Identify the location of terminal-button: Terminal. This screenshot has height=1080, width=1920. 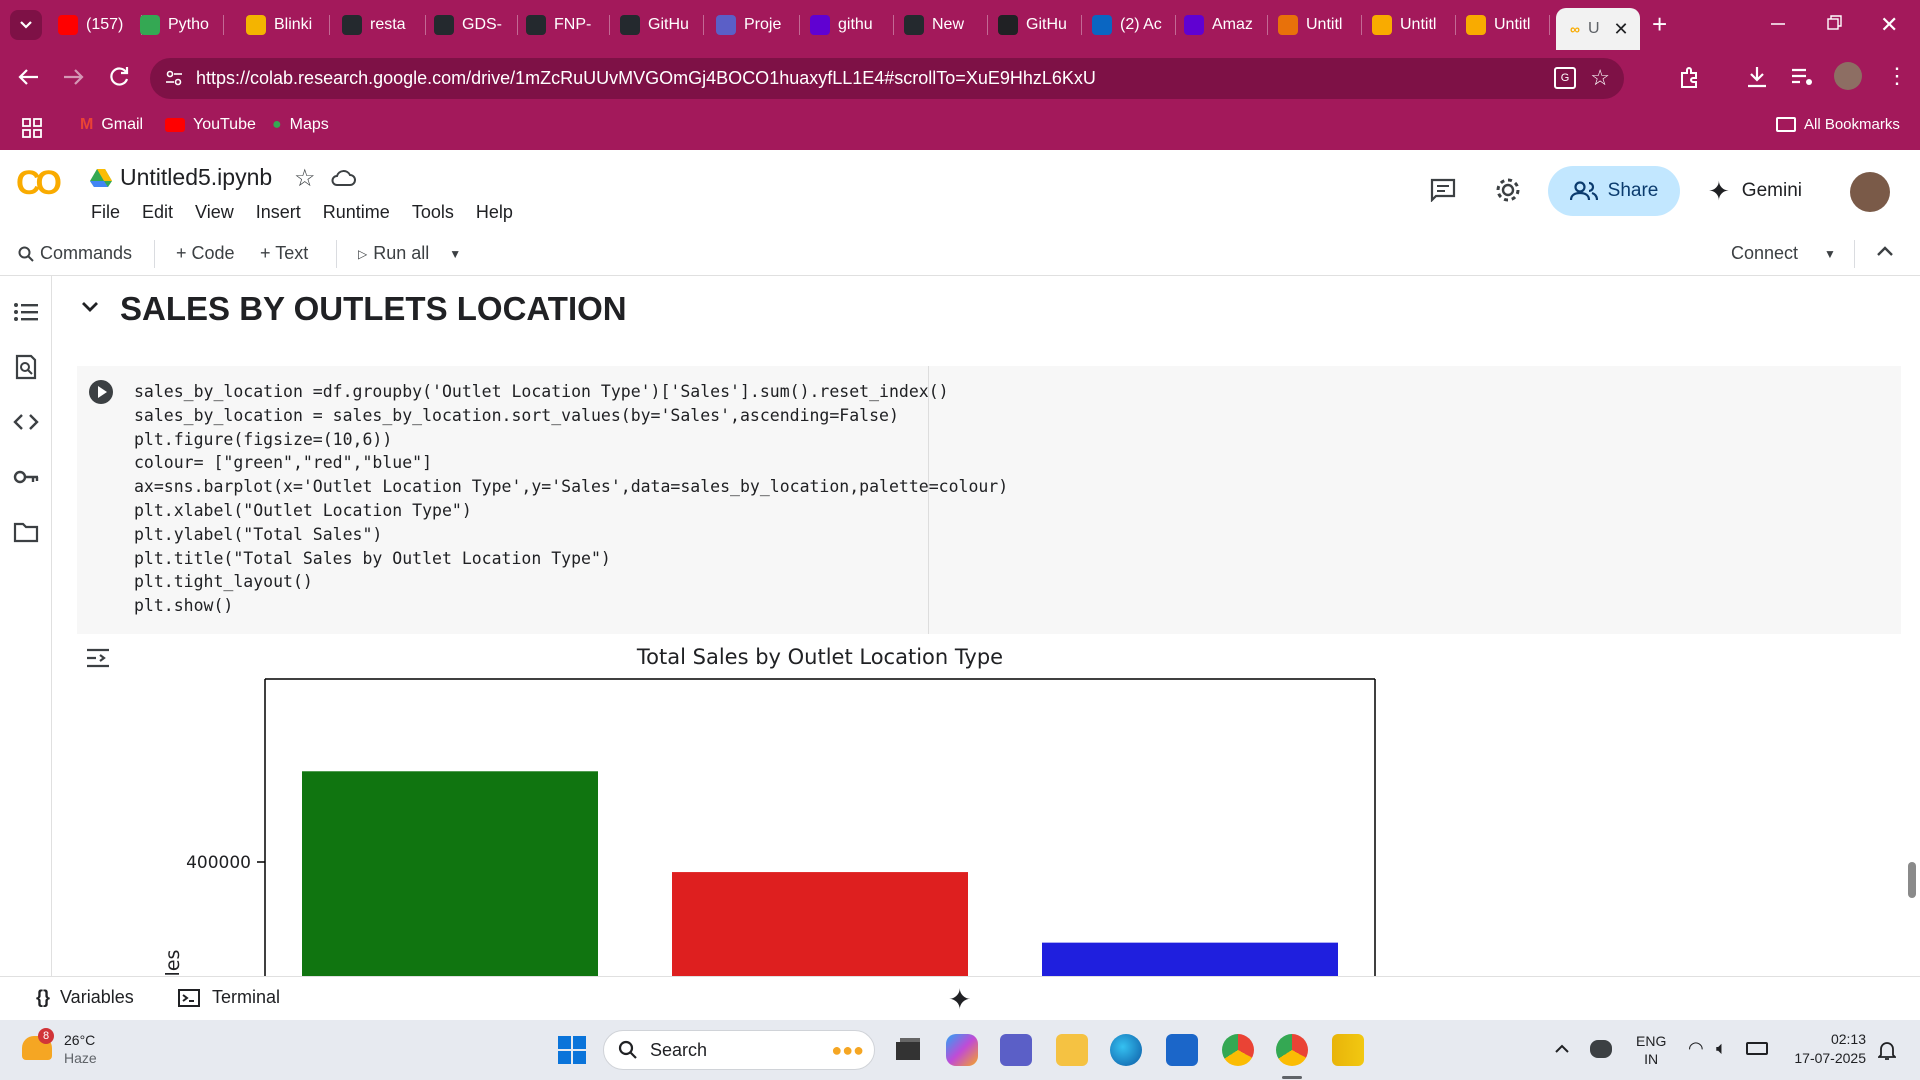
(229, 997).